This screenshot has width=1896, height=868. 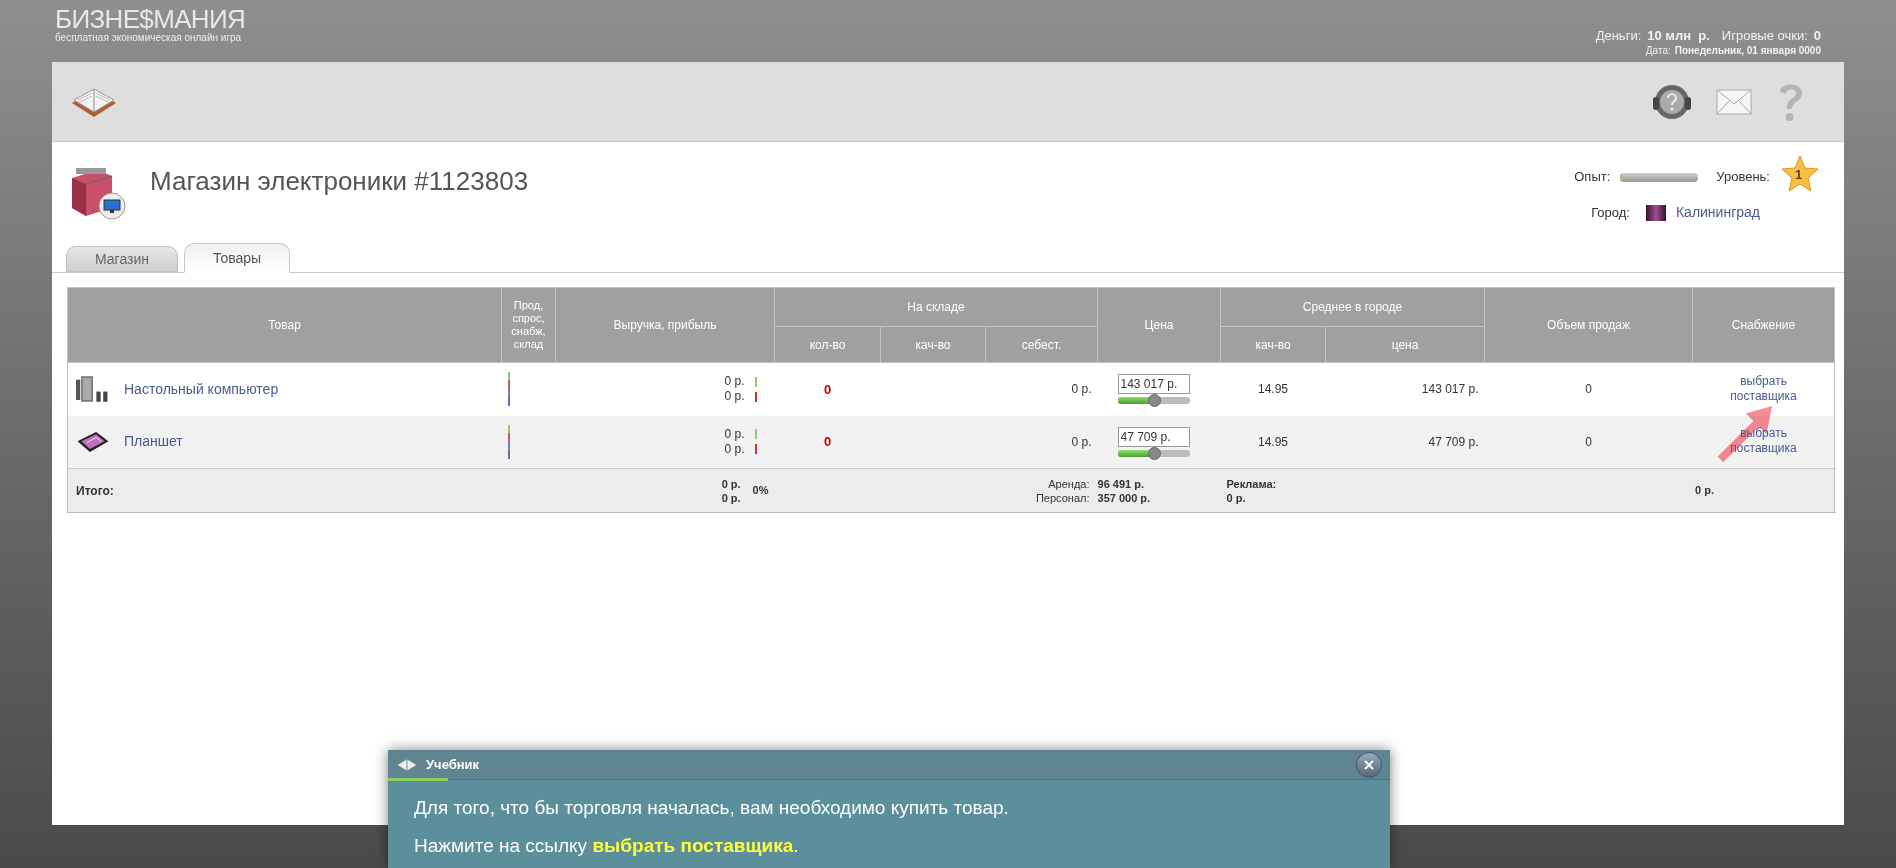 What do you see at coordinates (1705, 491) in the screenshot?
I see `total-supply: 0 р.` at bounding box center [1705, 491].